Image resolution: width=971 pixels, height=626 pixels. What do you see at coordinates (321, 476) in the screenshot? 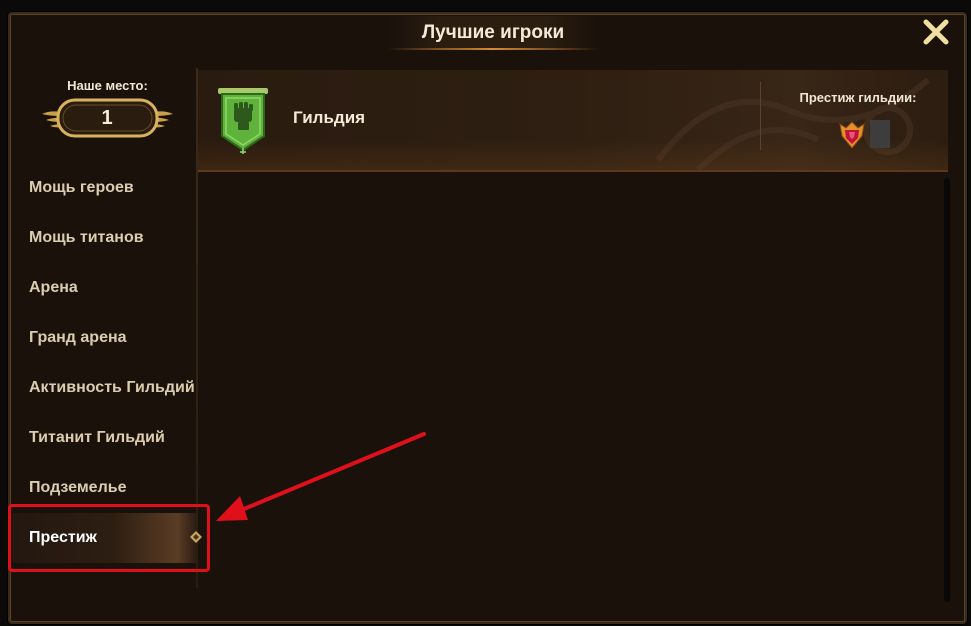
I see `red-arrow-icon` at bounding box center [321, 476].